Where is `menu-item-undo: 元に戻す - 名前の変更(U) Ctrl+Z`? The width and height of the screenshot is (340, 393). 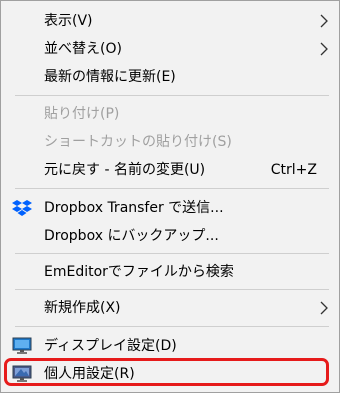
menu-item-undo: 元に戻す - 名前の変更(U) Ctrl+Z is located at coordinates (170, 170).